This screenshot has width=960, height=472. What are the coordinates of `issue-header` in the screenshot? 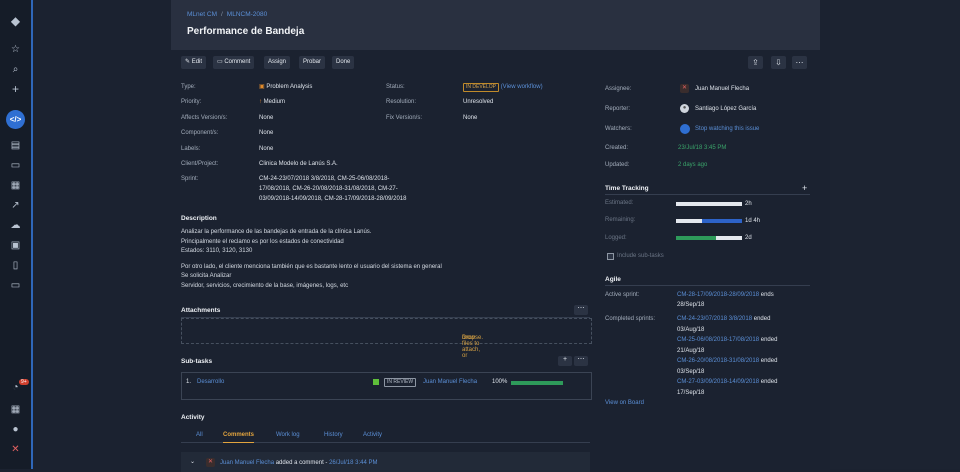 It's located at (495, 25).